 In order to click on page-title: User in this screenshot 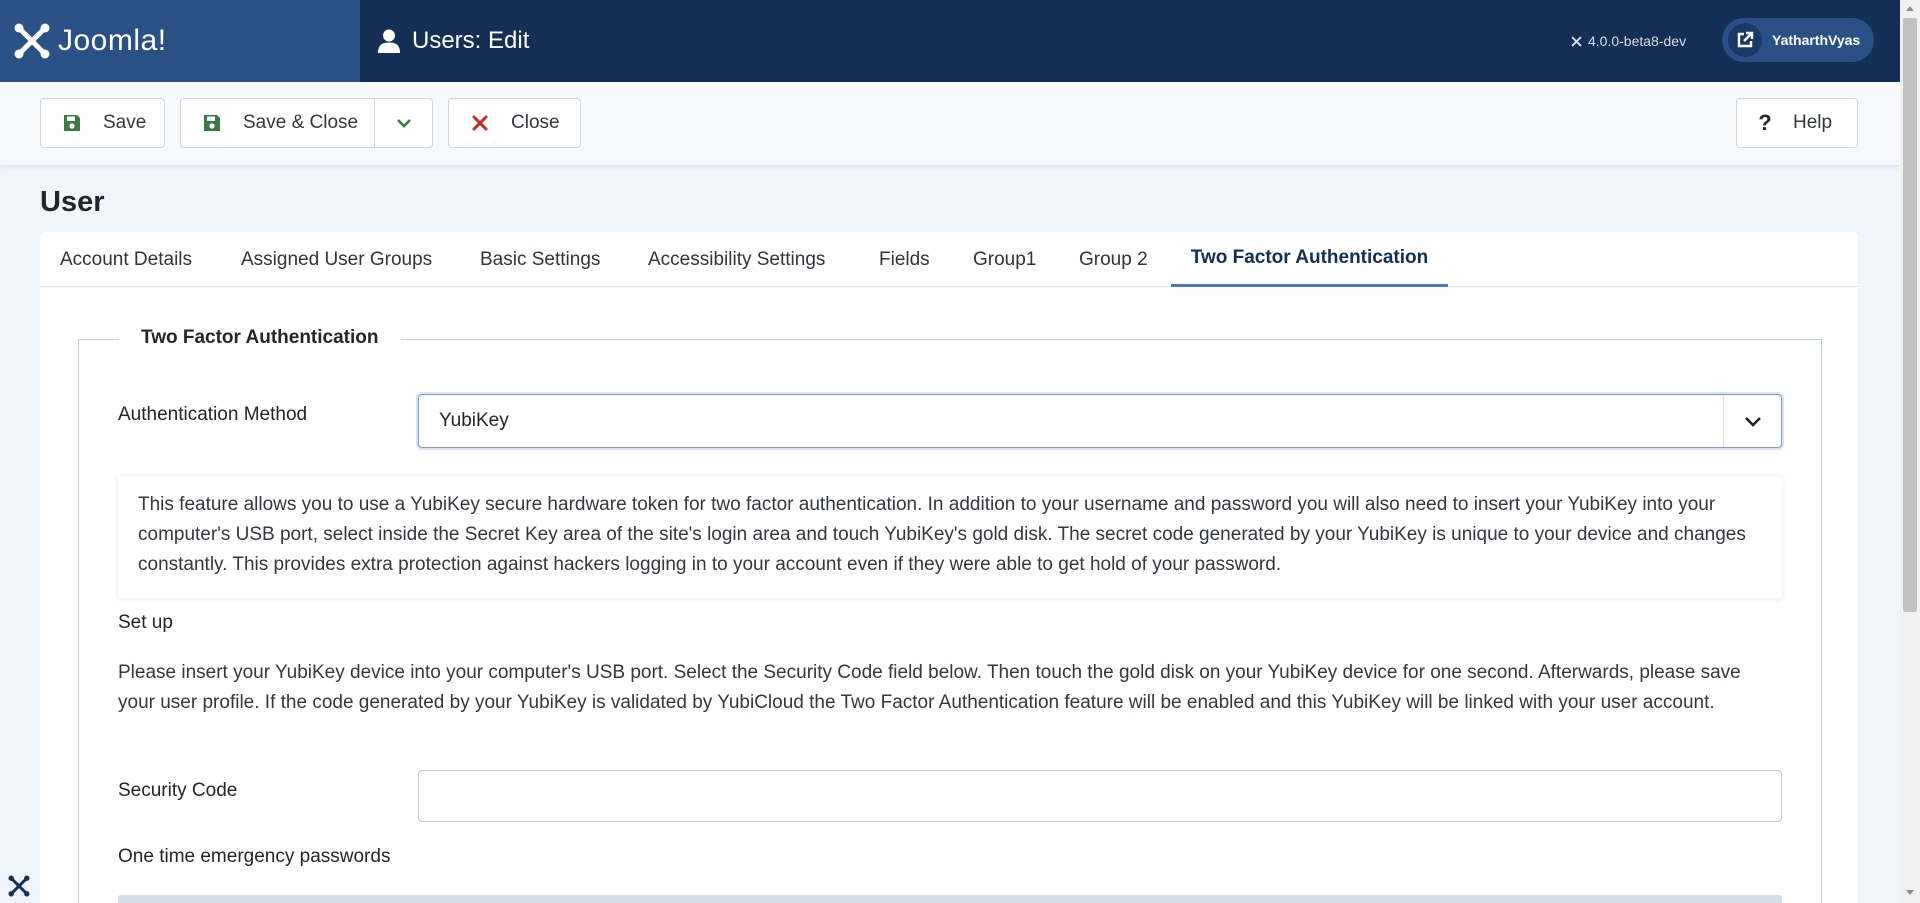, I will do `click(72, 202)`.